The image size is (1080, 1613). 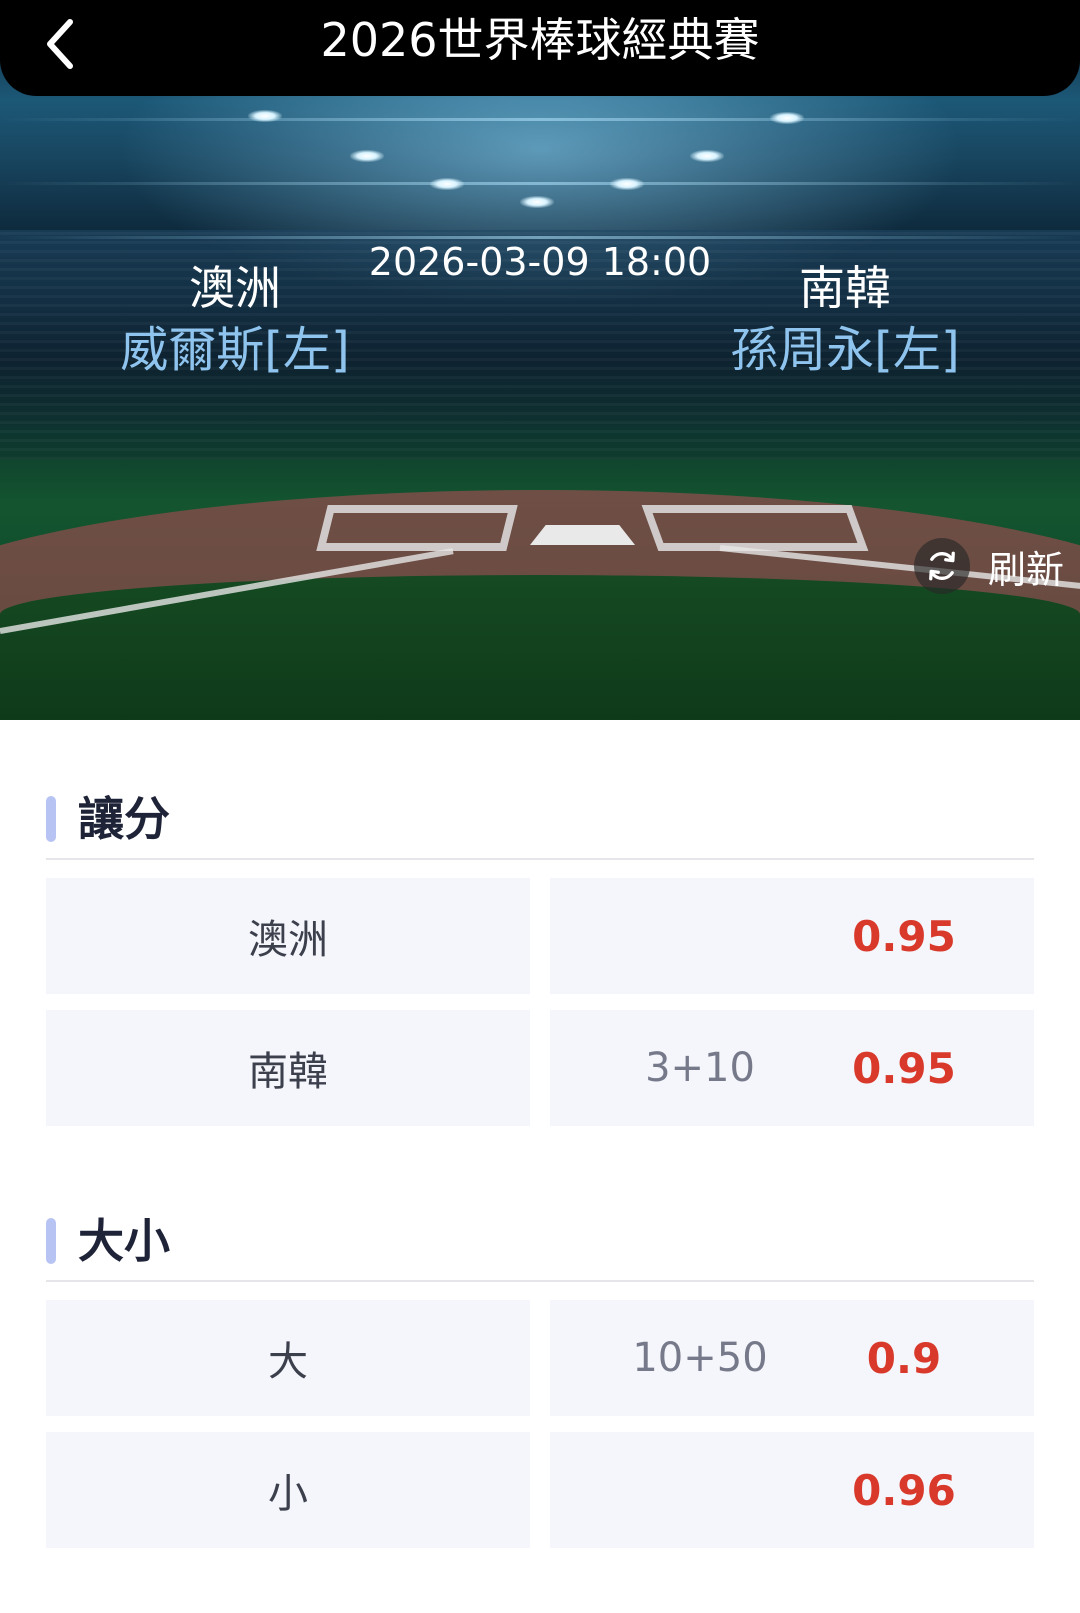 I want to click on option-label: 南韓, so click(x=288, y=1072).